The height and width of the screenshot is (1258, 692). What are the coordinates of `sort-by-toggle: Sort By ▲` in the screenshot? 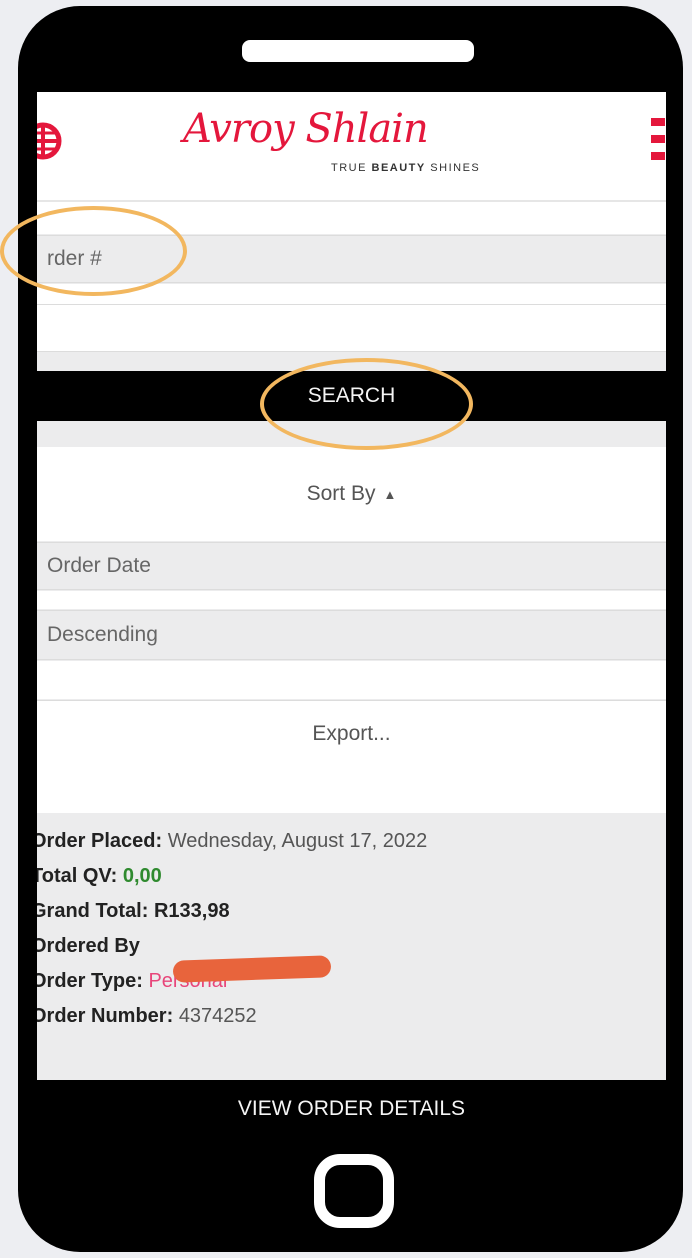 It's located at (351, 494).